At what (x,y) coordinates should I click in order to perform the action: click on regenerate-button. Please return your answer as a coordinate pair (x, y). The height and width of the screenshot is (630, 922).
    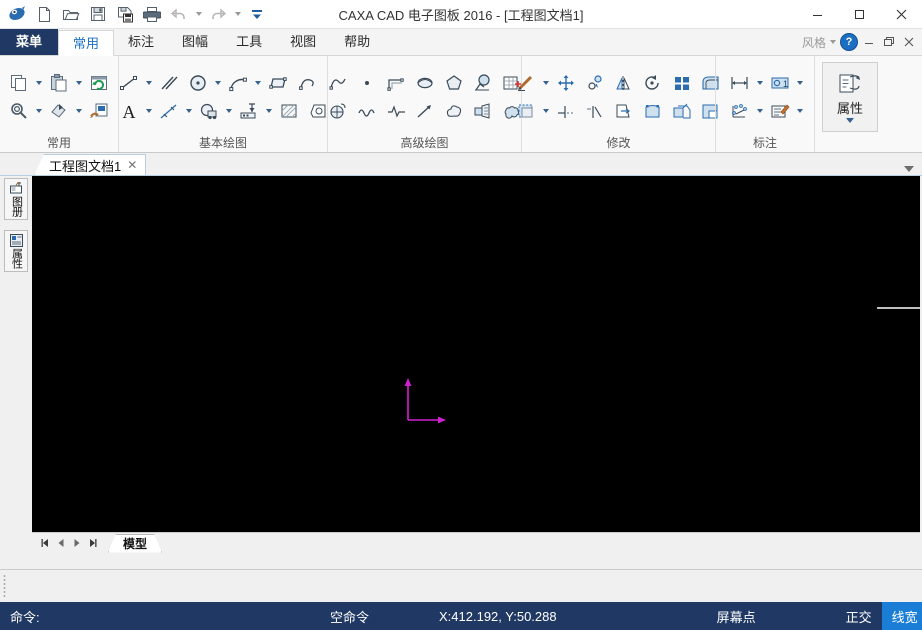
    Looking at the image, I should click on (99, 83).